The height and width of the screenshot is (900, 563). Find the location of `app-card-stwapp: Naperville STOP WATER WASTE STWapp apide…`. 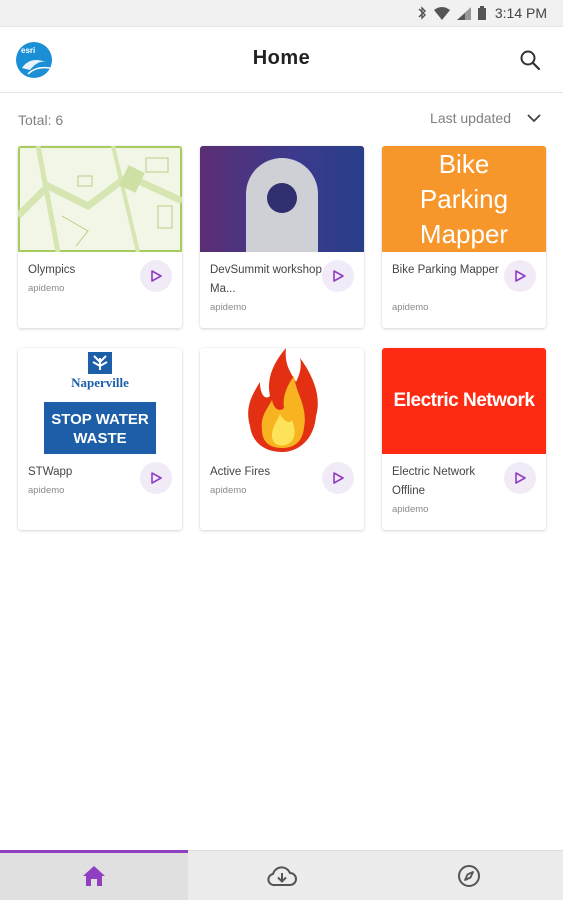

app-card-stwapp: Naperville STOP WATER WASTE STWapp apide… is located at coordinates (100, 439).